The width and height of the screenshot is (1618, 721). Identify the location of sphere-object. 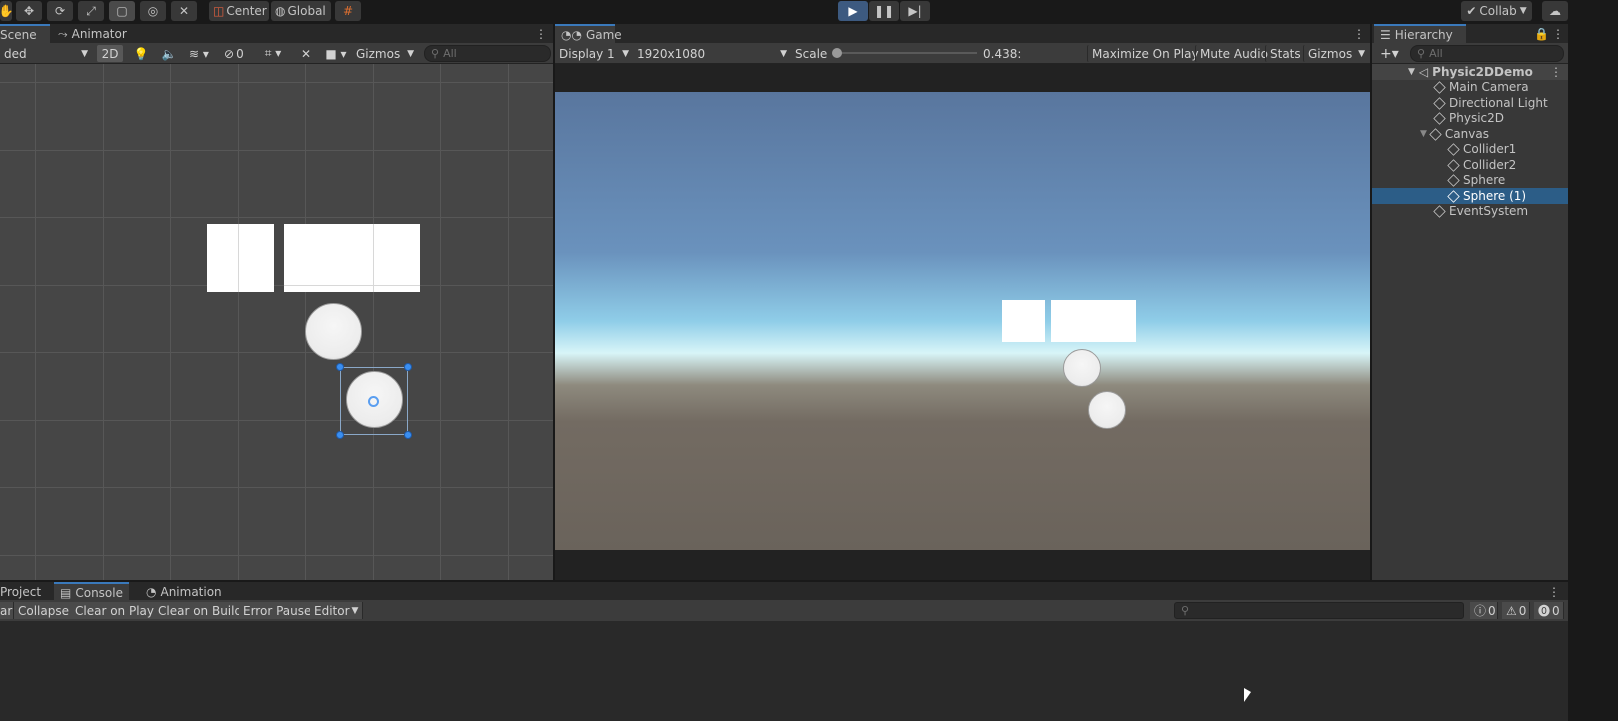
(333, 331).